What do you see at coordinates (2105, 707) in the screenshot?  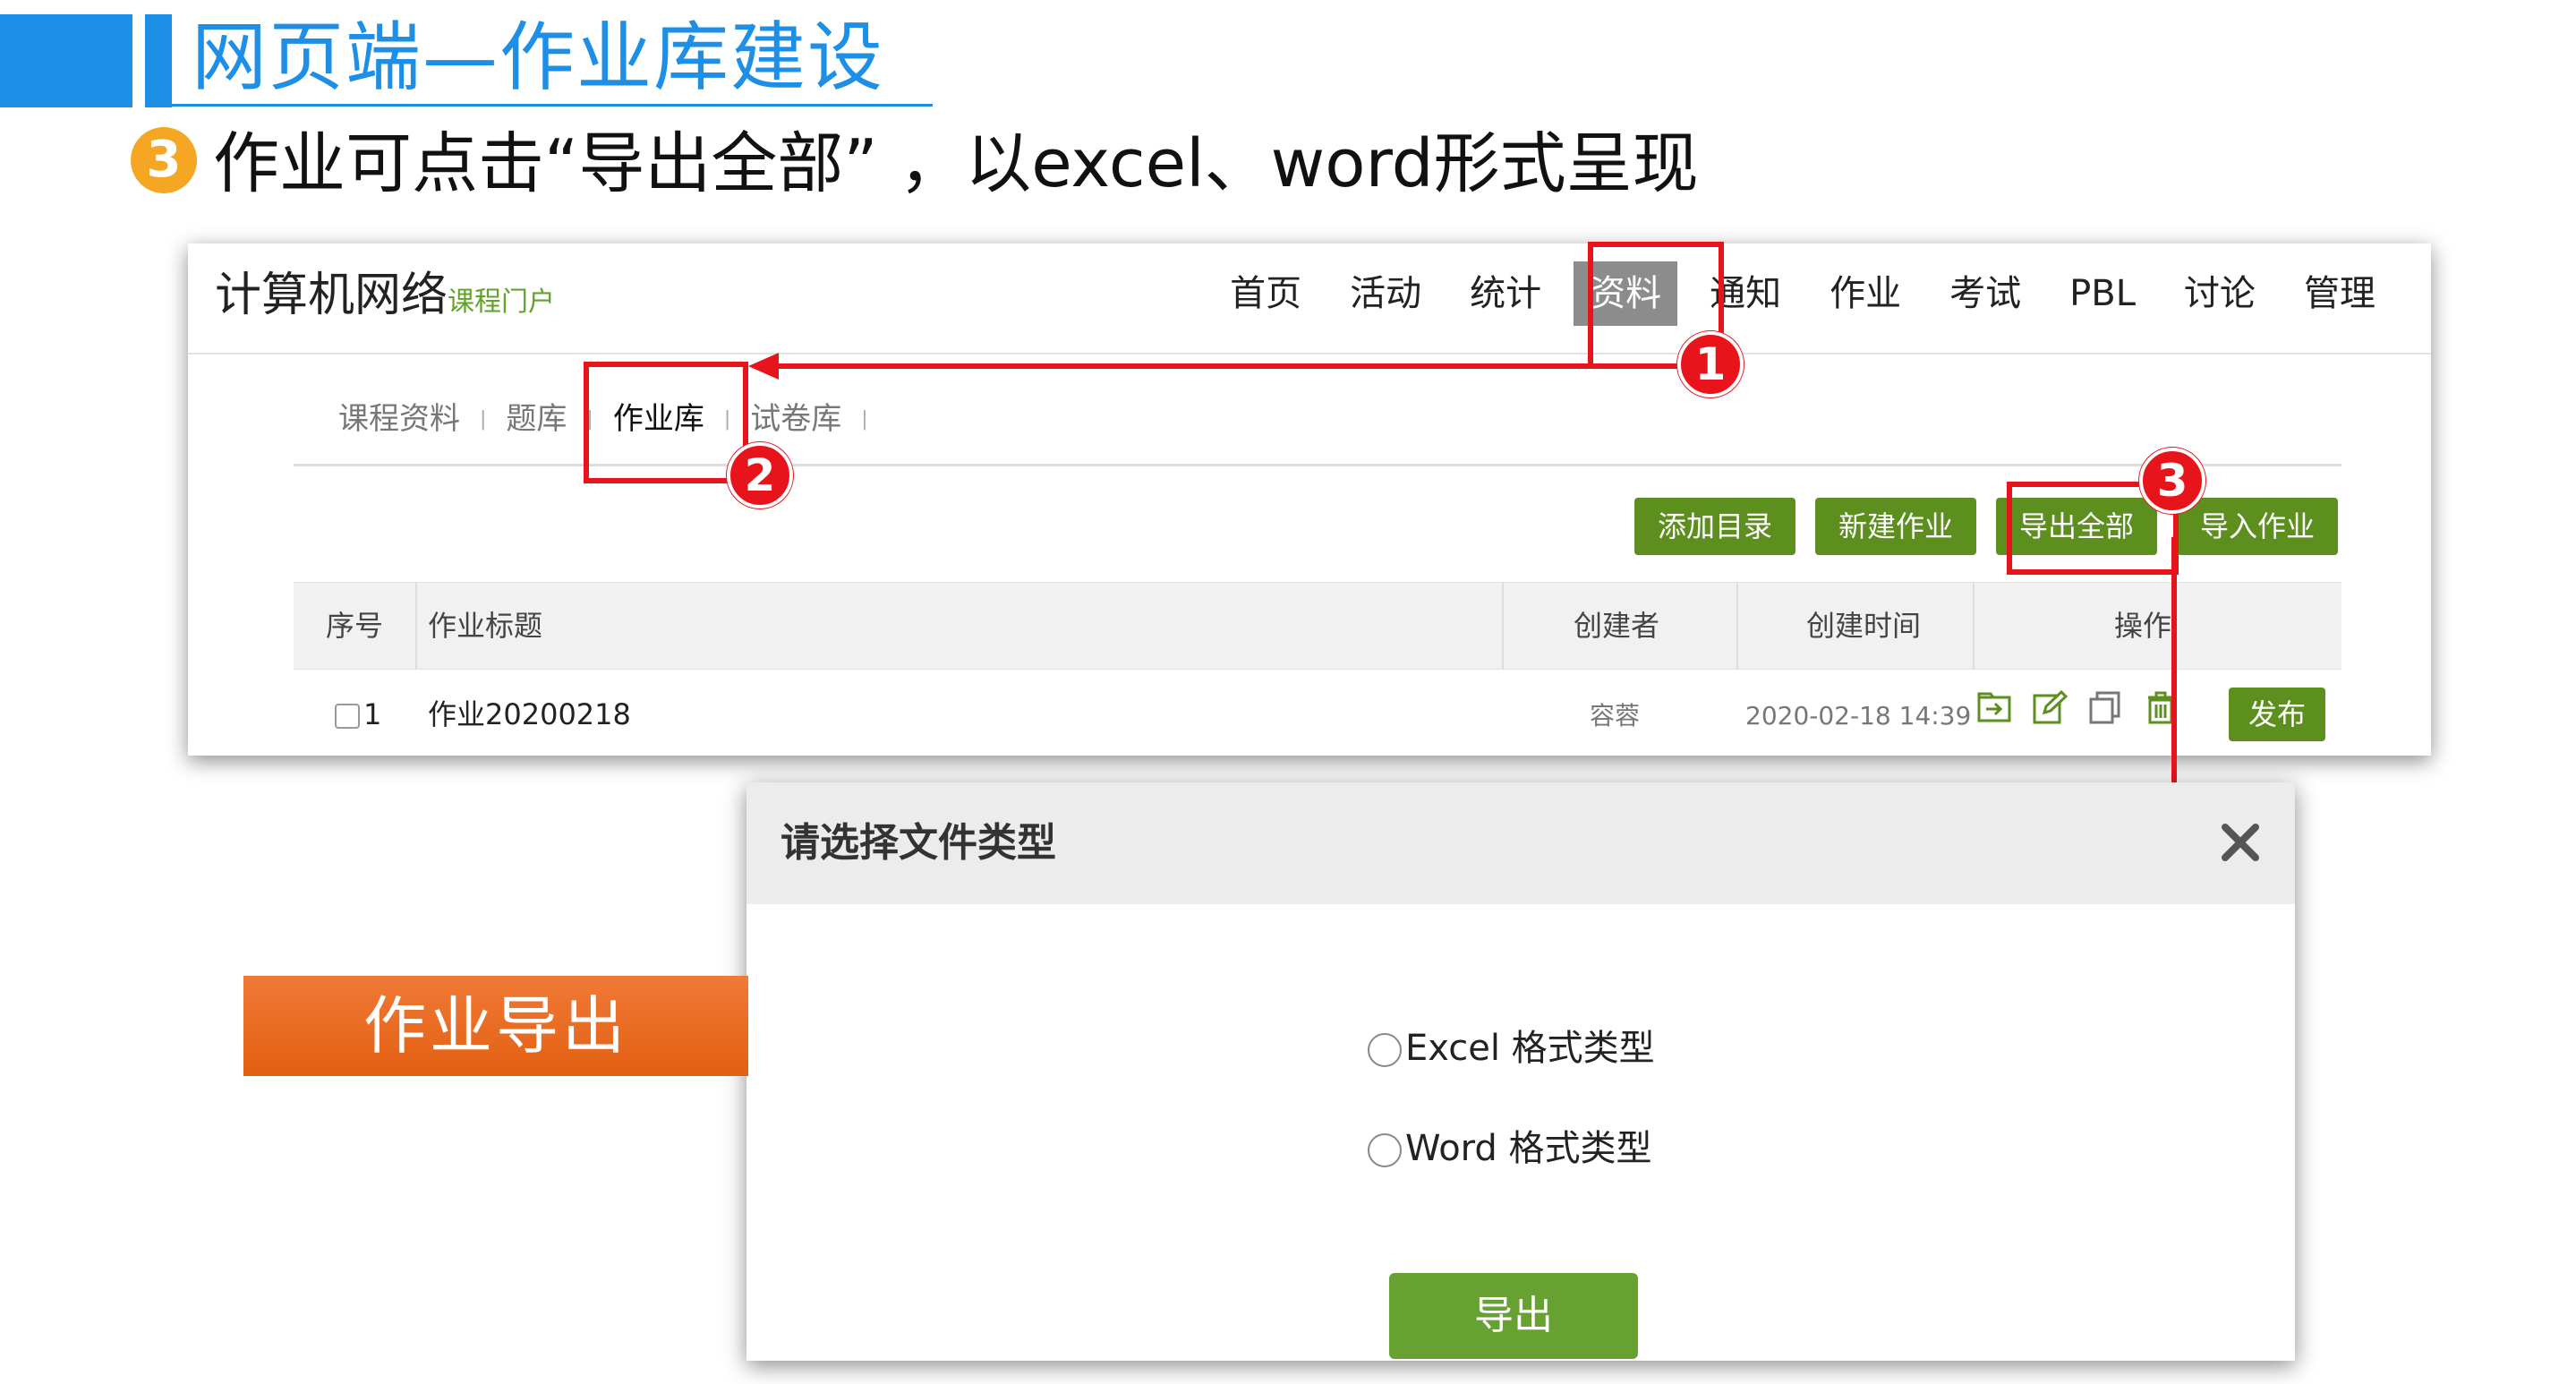 I see `copy-icon` at bounding box center [2105, 707].